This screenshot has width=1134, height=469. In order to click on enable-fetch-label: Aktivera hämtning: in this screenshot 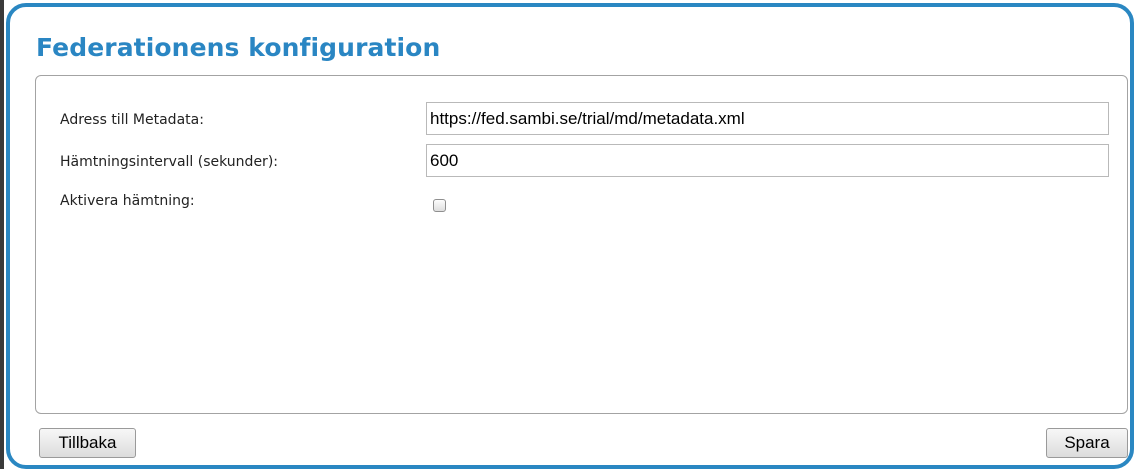, I will do `click(127, 201)`.